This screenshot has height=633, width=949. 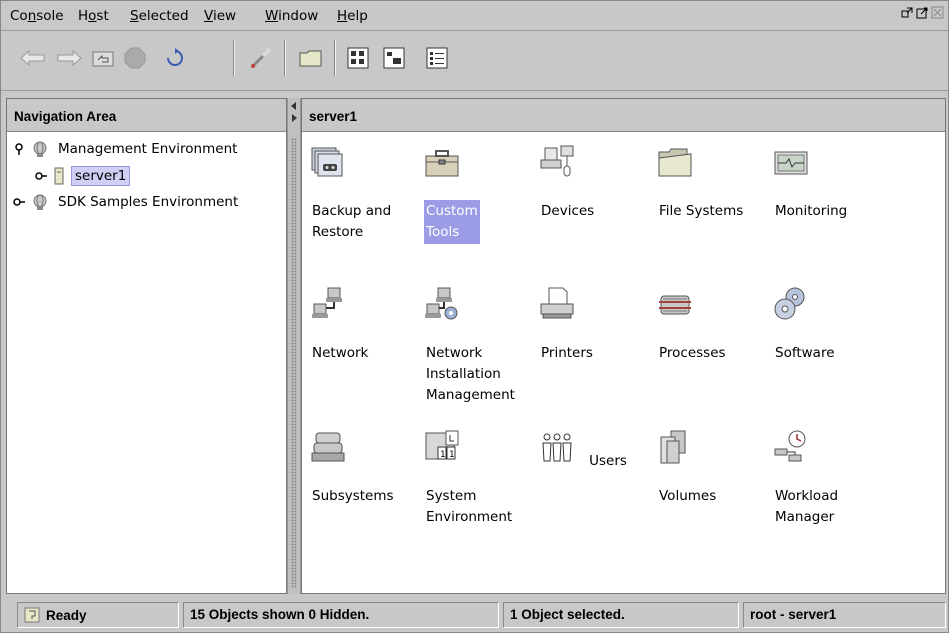 I want to click on network-install-icon, so click(x=441, y=303).